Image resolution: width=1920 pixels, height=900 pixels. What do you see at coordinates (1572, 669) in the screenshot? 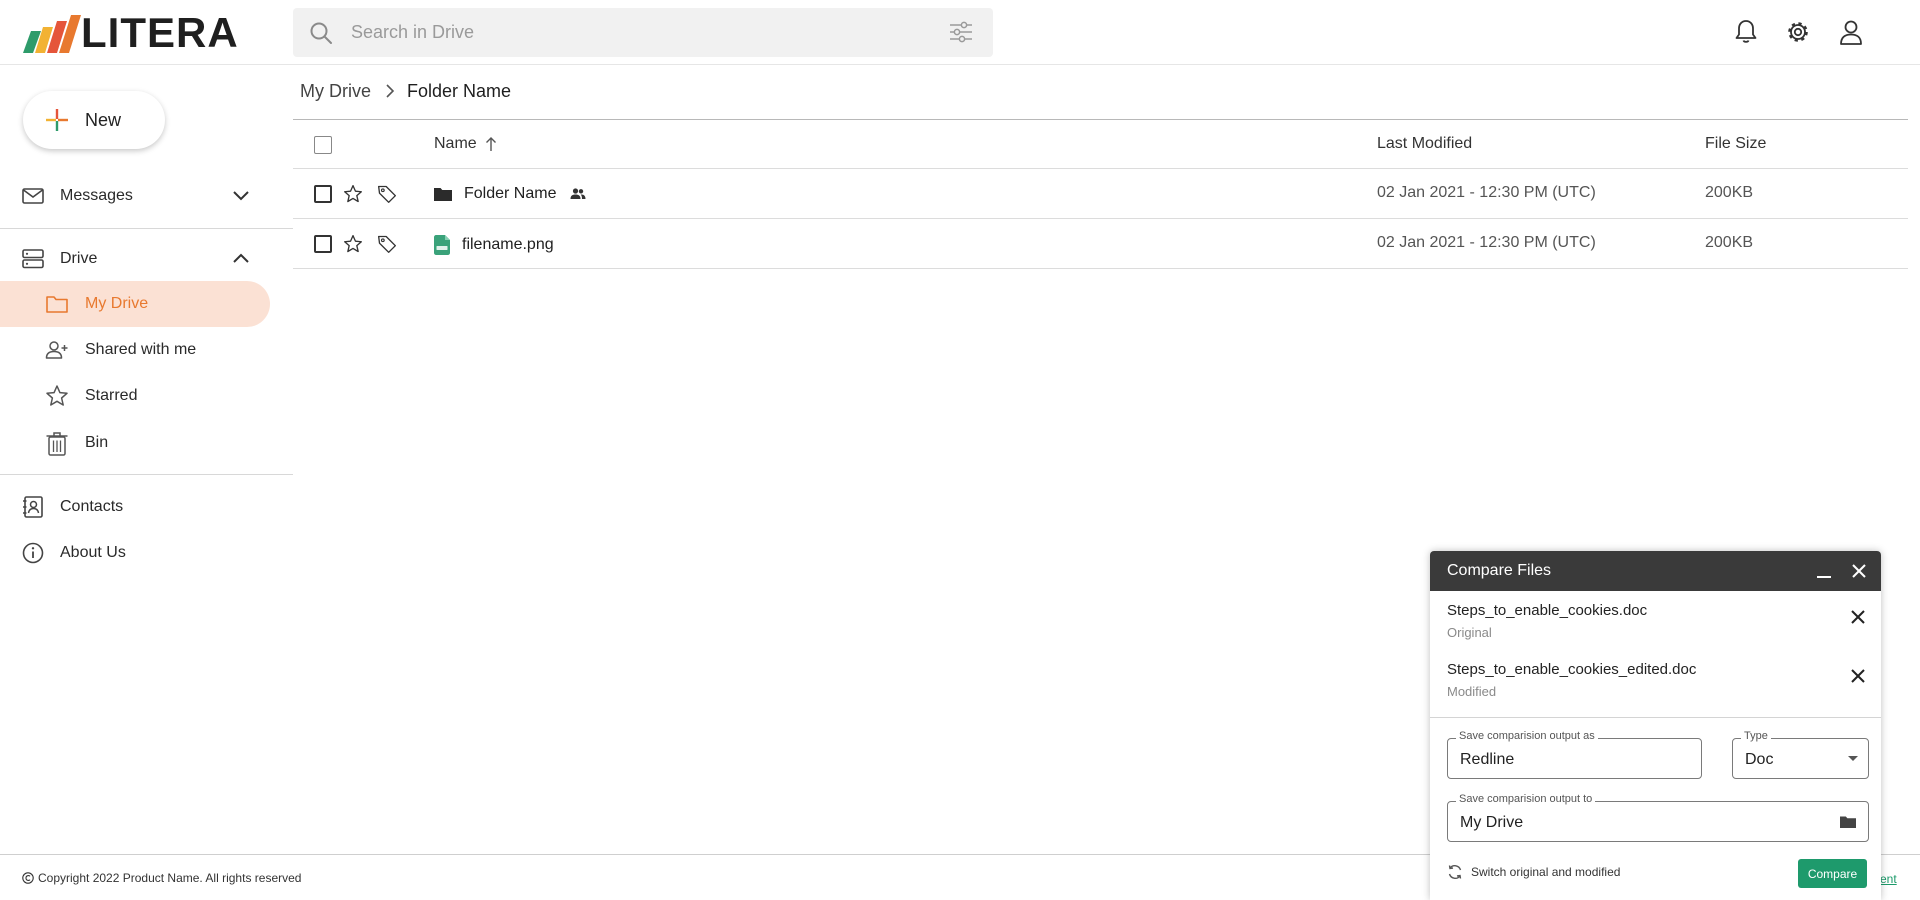
I see `compare-file-name: Steps_to_enable_cookies_edited.doc` at bounding box center [1572, 669].